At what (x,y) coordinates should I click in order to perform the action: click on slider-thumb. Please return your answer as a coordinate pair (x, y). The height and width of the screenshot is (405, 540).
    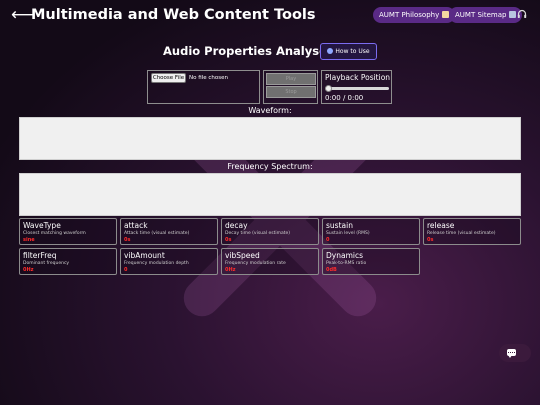
    Looking at the image, I should click on (328, 88).